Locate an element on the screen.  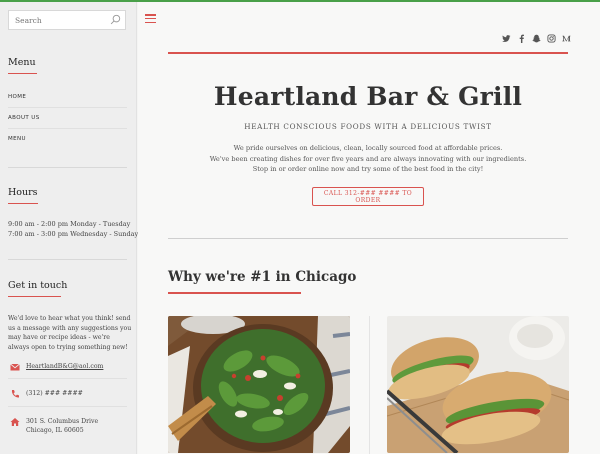
page-title: Heartland Bar & Grill is located at coordinates (368, 96).